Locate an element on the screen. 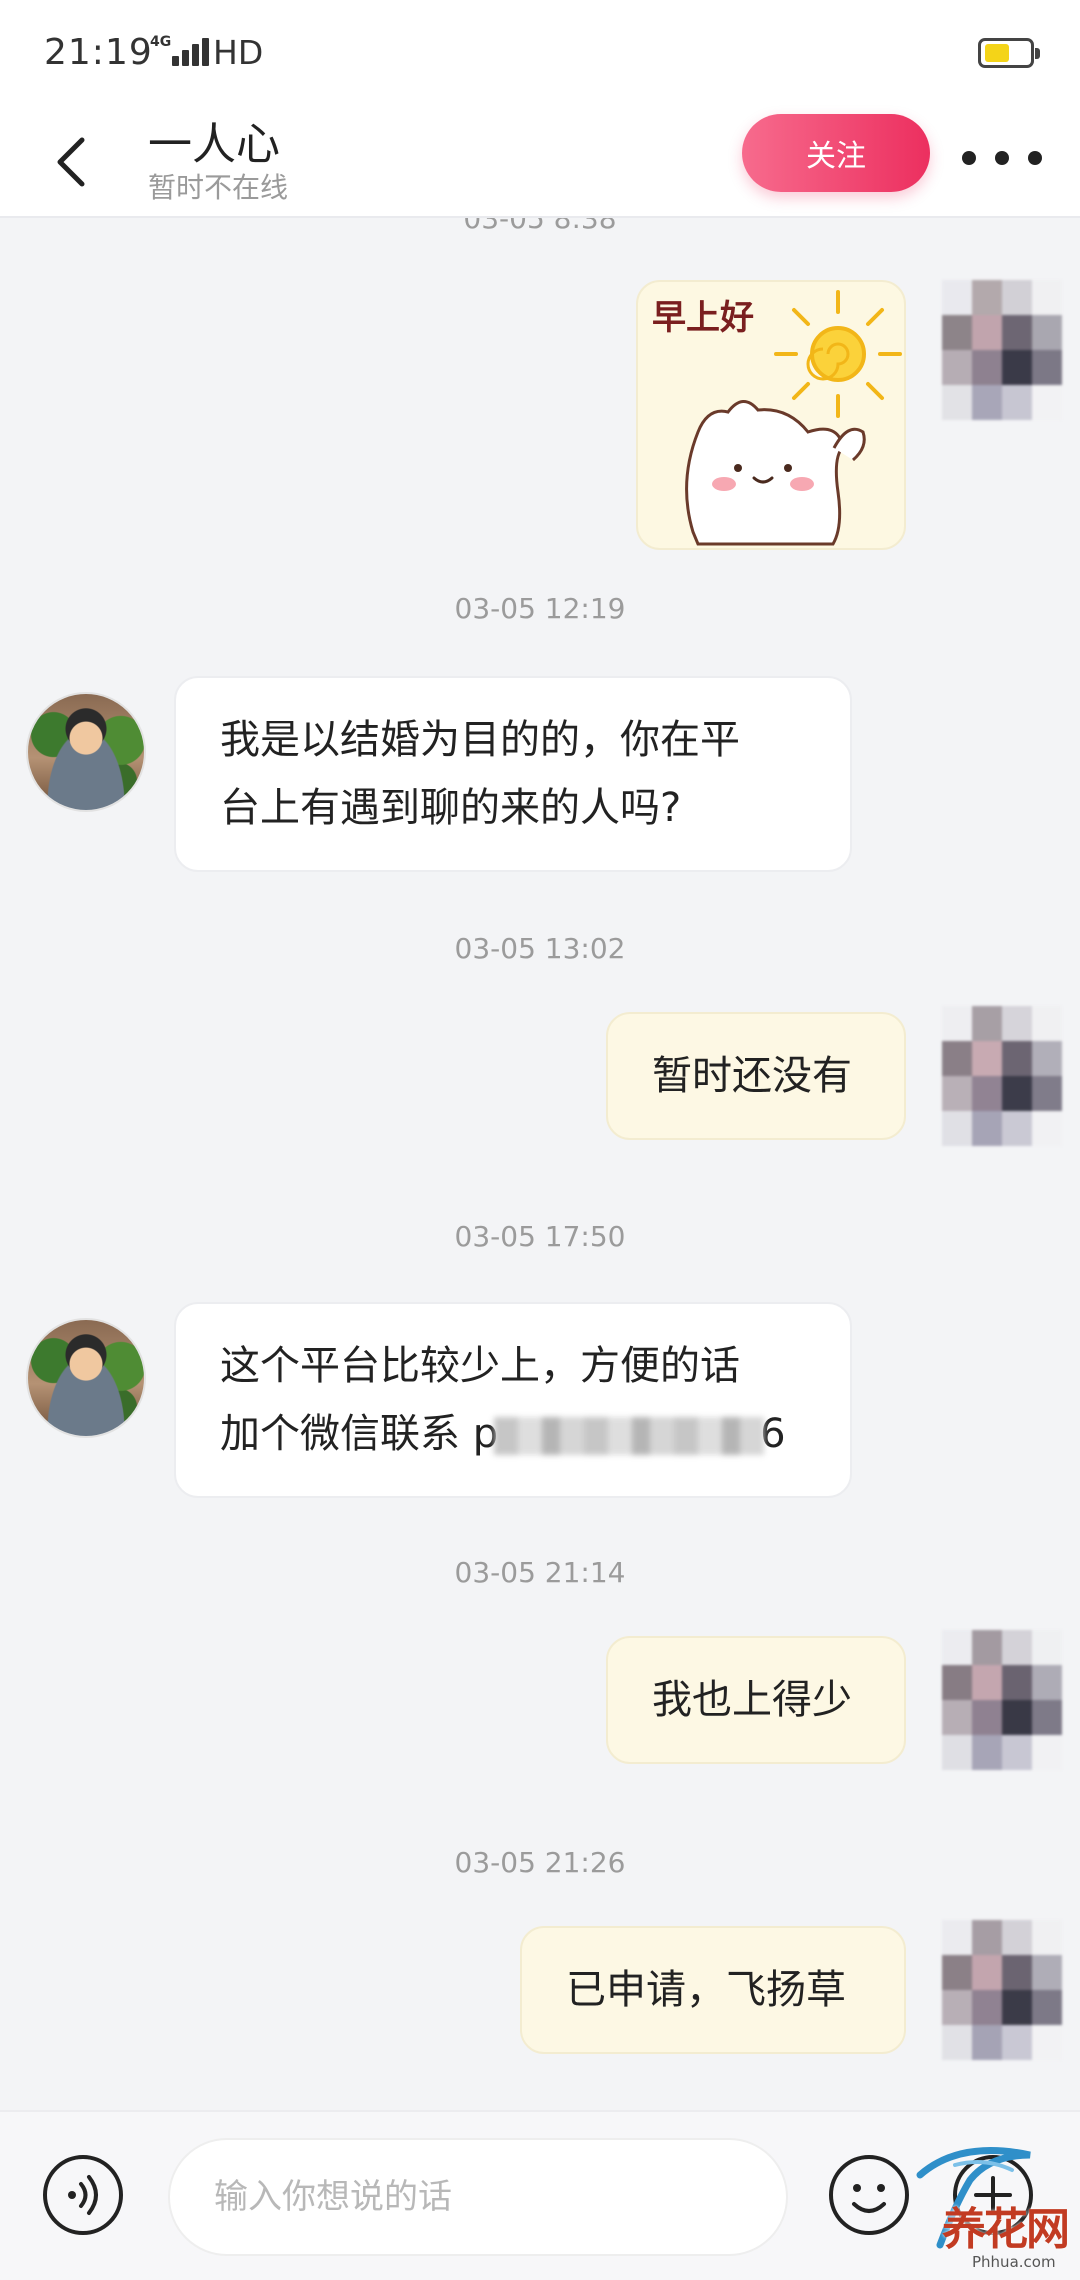 The width and height of the screenshot is (1080, 2280). message-bubble-incoming: 这个平台比较少上，方便的话 加个微信联系 p6 is located at coordinates (513, 1400).